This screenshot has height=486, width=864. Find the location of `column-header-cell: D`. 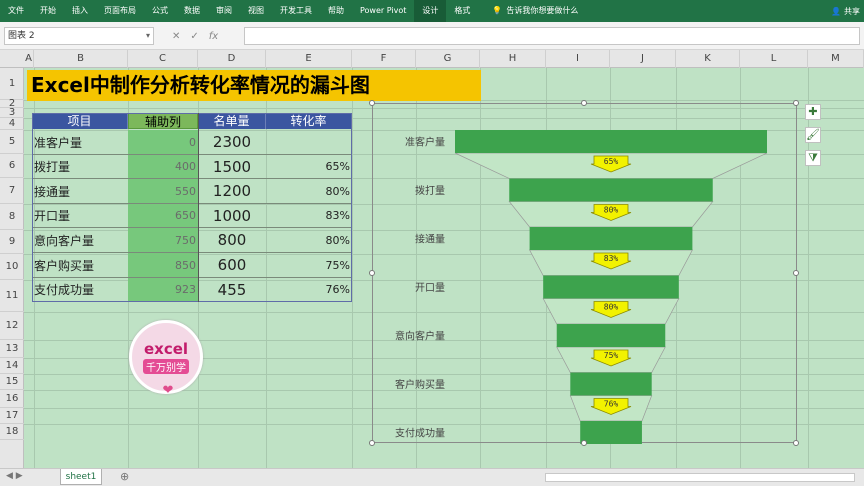

column-header-cell: D is located at coordinates (232, 59).